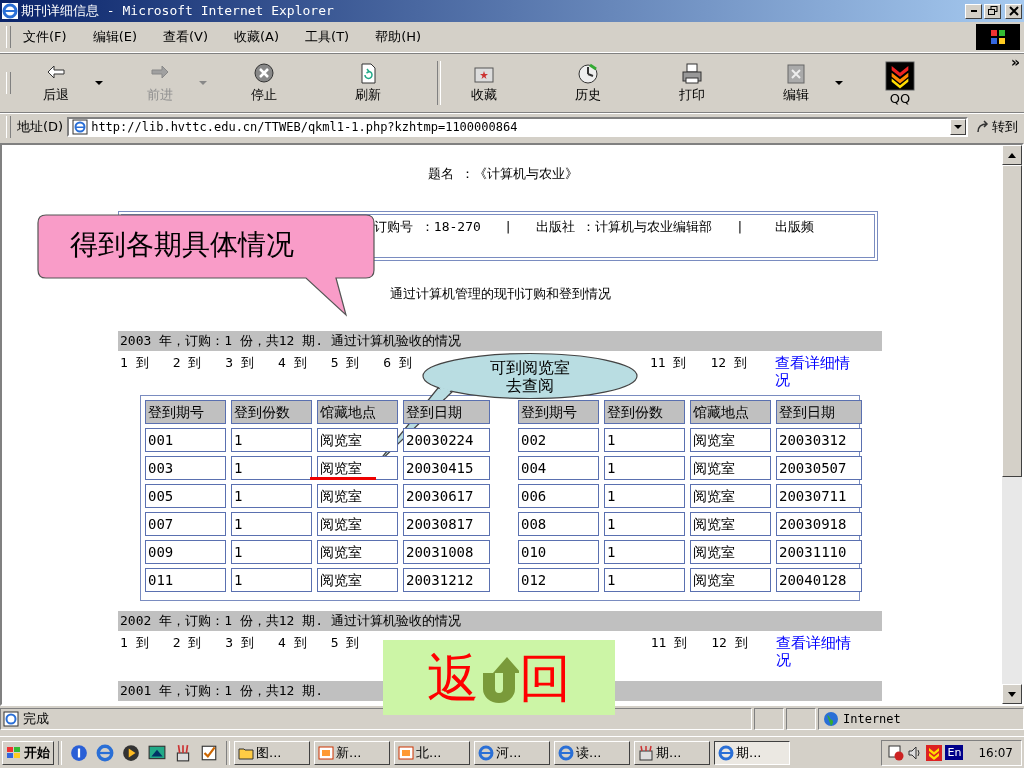 The width and height of the screenshot is (1024, 768). I want to click on issue-link: 6 到, so click(397, 363).